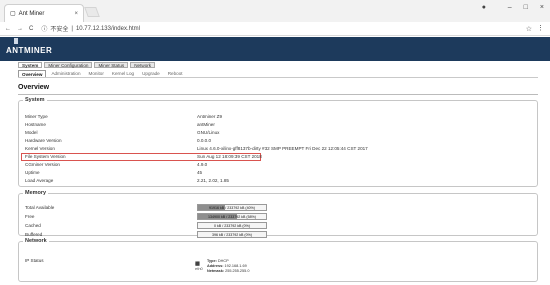 Image resolution: width=550 pixels, height=285 pixels. What do you see at coordinates (34, 87) in the screenshot?
I see `page-title: Overview` at bounding box center [34, 87].